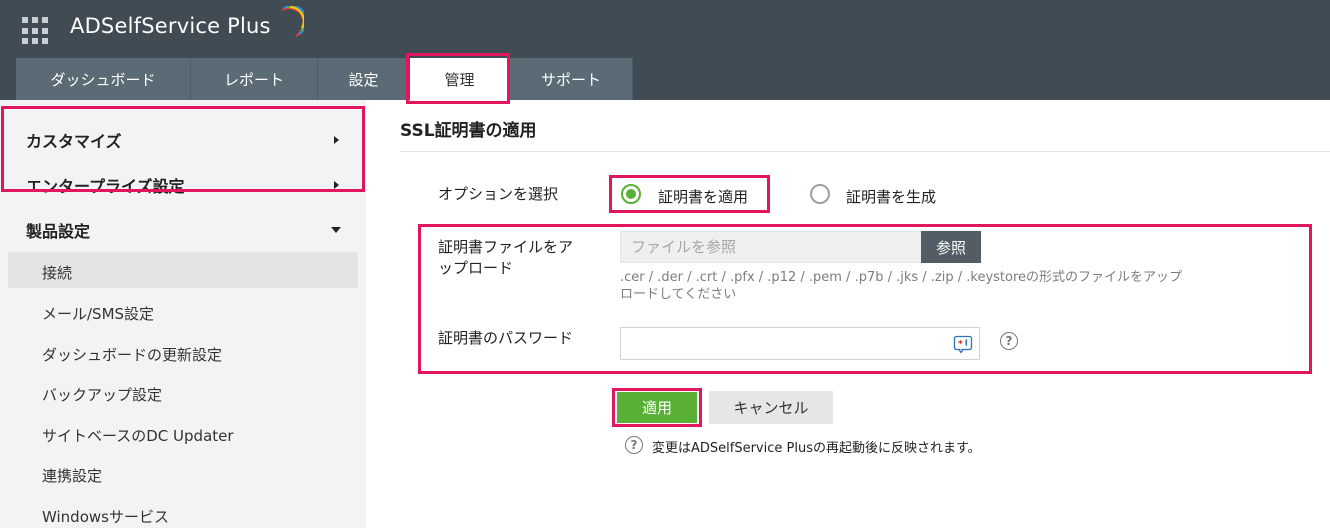 Image resolution: width=1330 pixels, height=528 pixels. Describe the element at coordinates (816, 448) in the screenshot. I see `restart-note: 変更はADSelfService Plusの再起動後に反映されます。` at that location.